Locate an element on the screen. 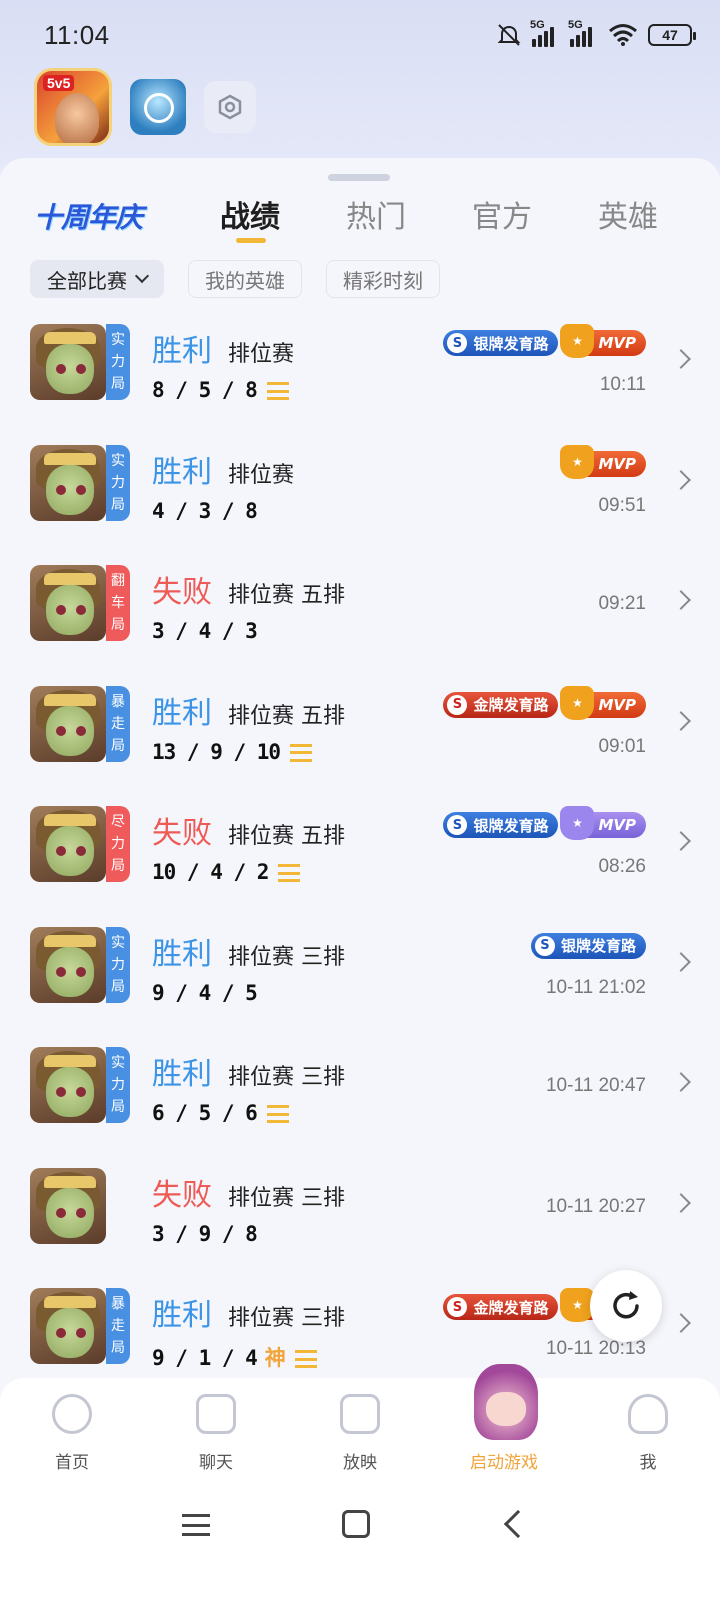 The width and height of the screenshot is (720, 1600). nav-chat: 聊天 is located at coordinates (216, 1433).